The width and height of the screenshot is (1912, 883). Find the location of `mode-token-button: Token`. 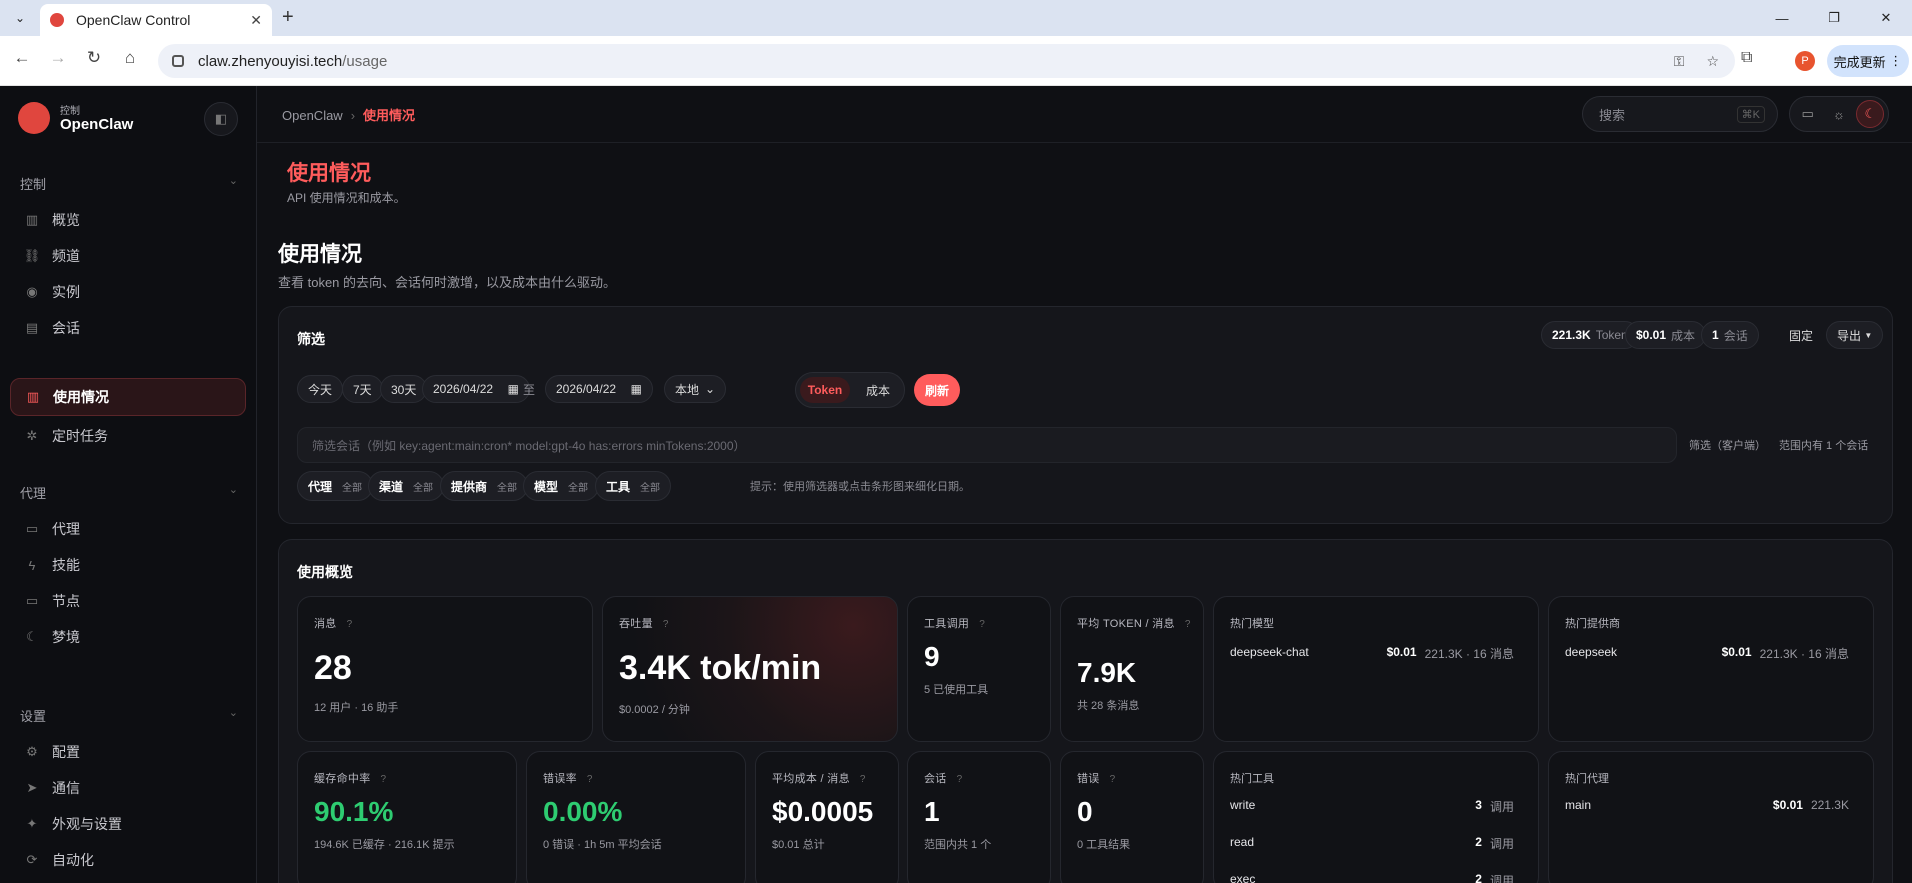

mode-token-button: Token is located at coordinates (825, 390).